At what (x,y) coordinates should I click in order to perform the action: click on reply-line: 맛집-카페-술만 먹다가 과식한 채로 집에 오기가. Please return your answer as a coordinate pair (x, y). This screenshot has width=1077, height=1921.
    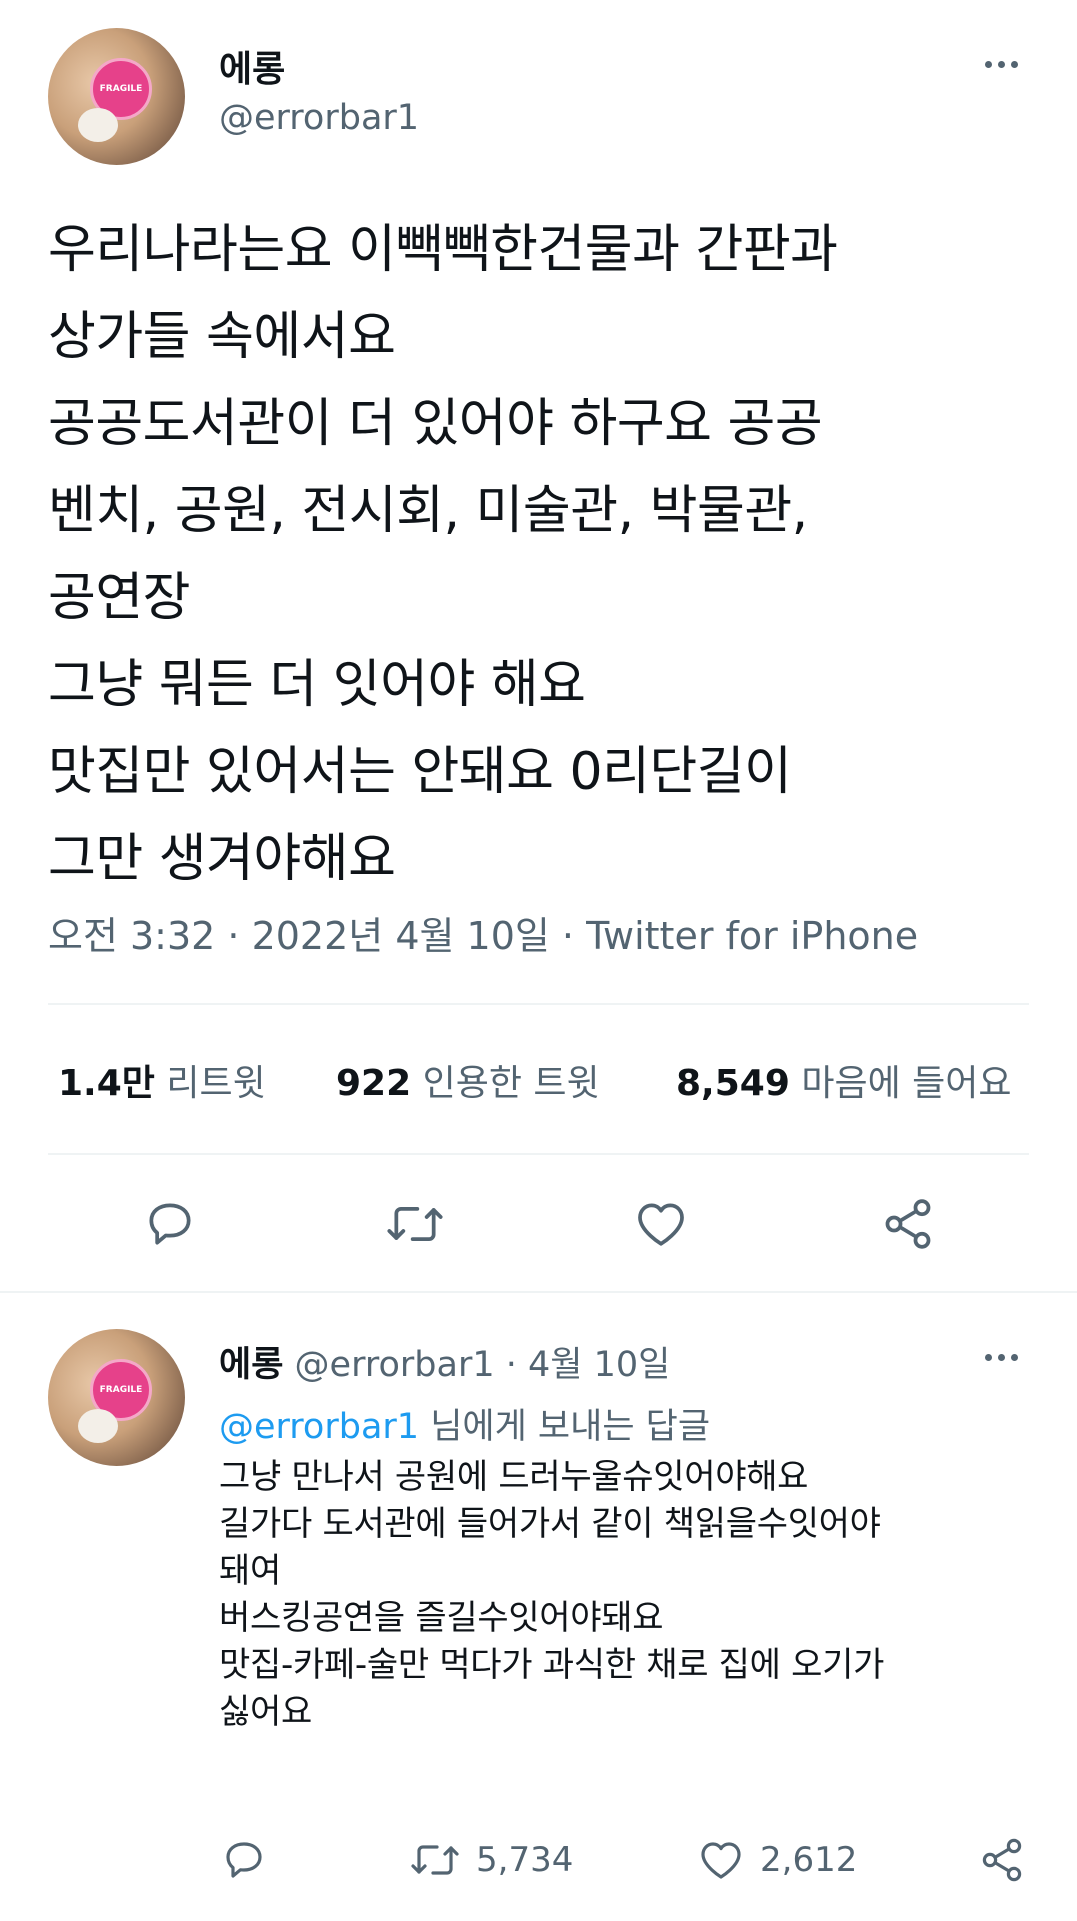
    Looking at the image, I should click on (552, 1665).